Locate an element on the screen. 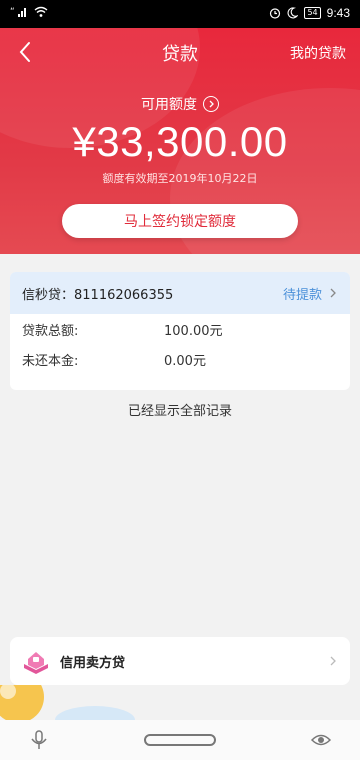 The image size is (360, 760). status-left: “ is located at coordinates (29, 12).